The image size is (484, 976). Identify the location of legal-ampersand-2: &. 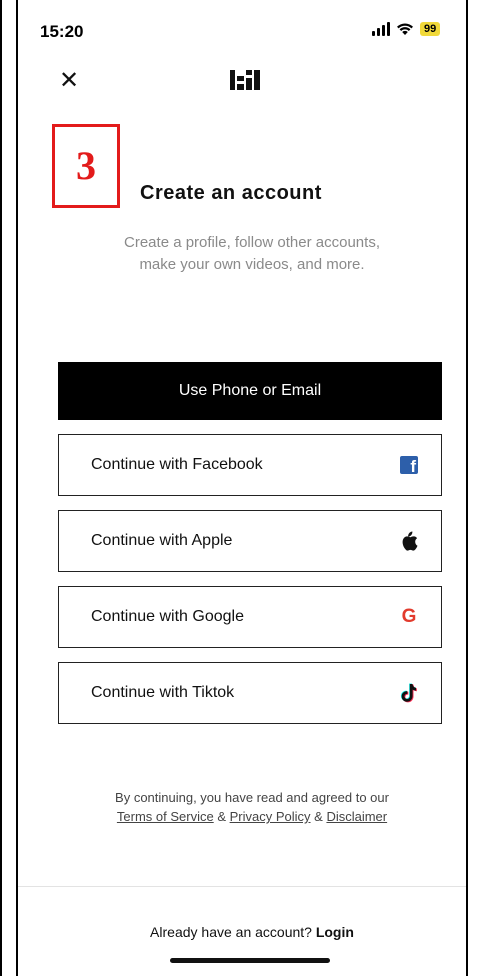
(318, 816).